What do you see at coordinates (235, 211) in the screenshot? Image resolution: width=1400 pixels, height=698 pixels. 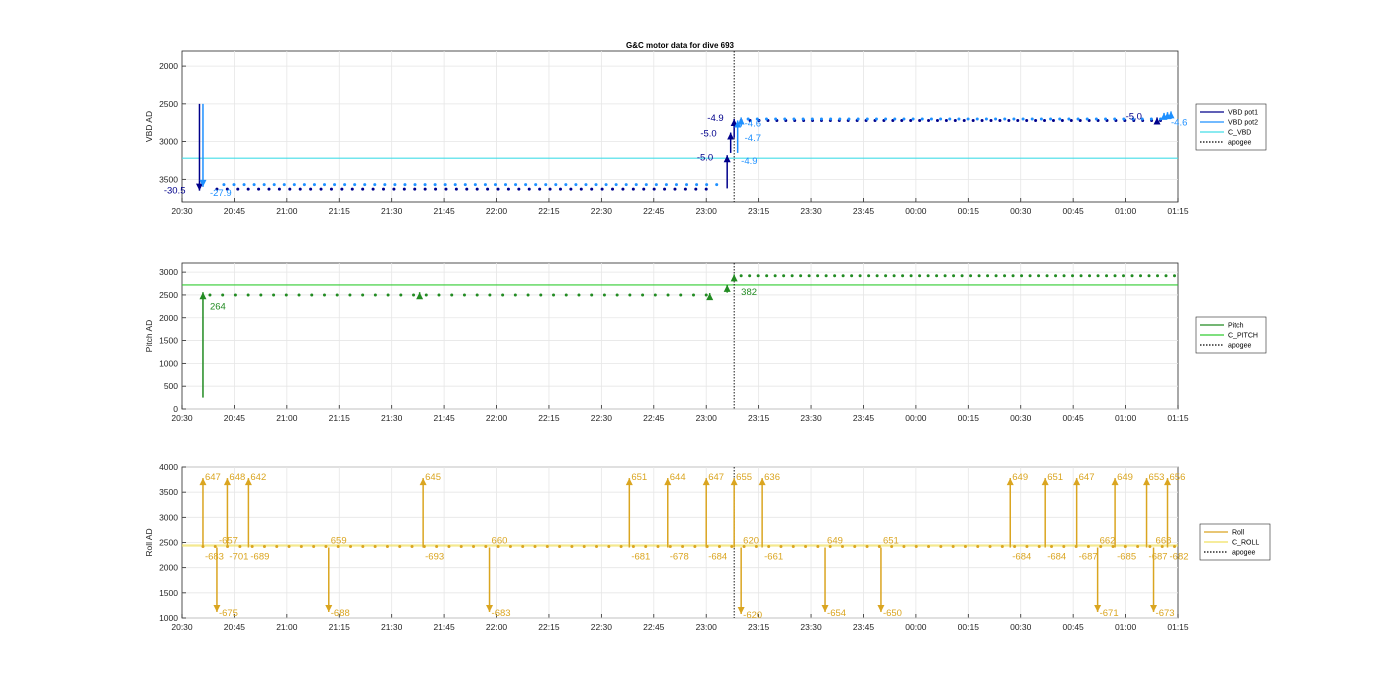 I see `x-tick-label: 20:45` at bounding box center [235, 211].